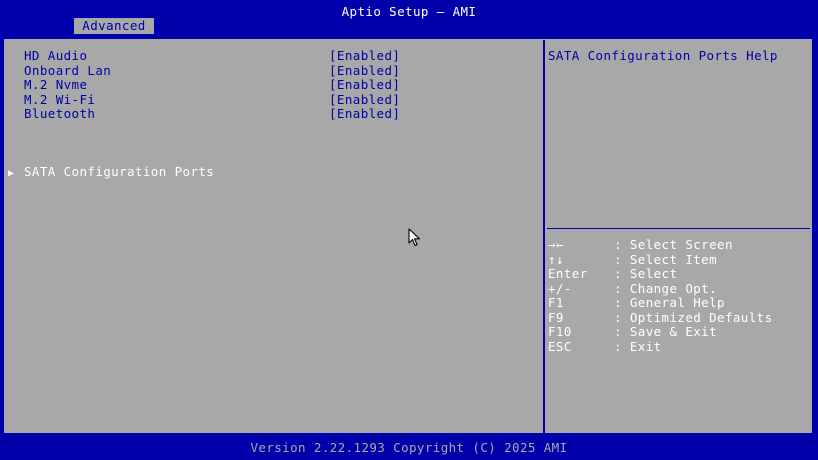  Describe the element at coordinates (560, 331) in the screenshot. I see `key-hint-key: F10` at that location.